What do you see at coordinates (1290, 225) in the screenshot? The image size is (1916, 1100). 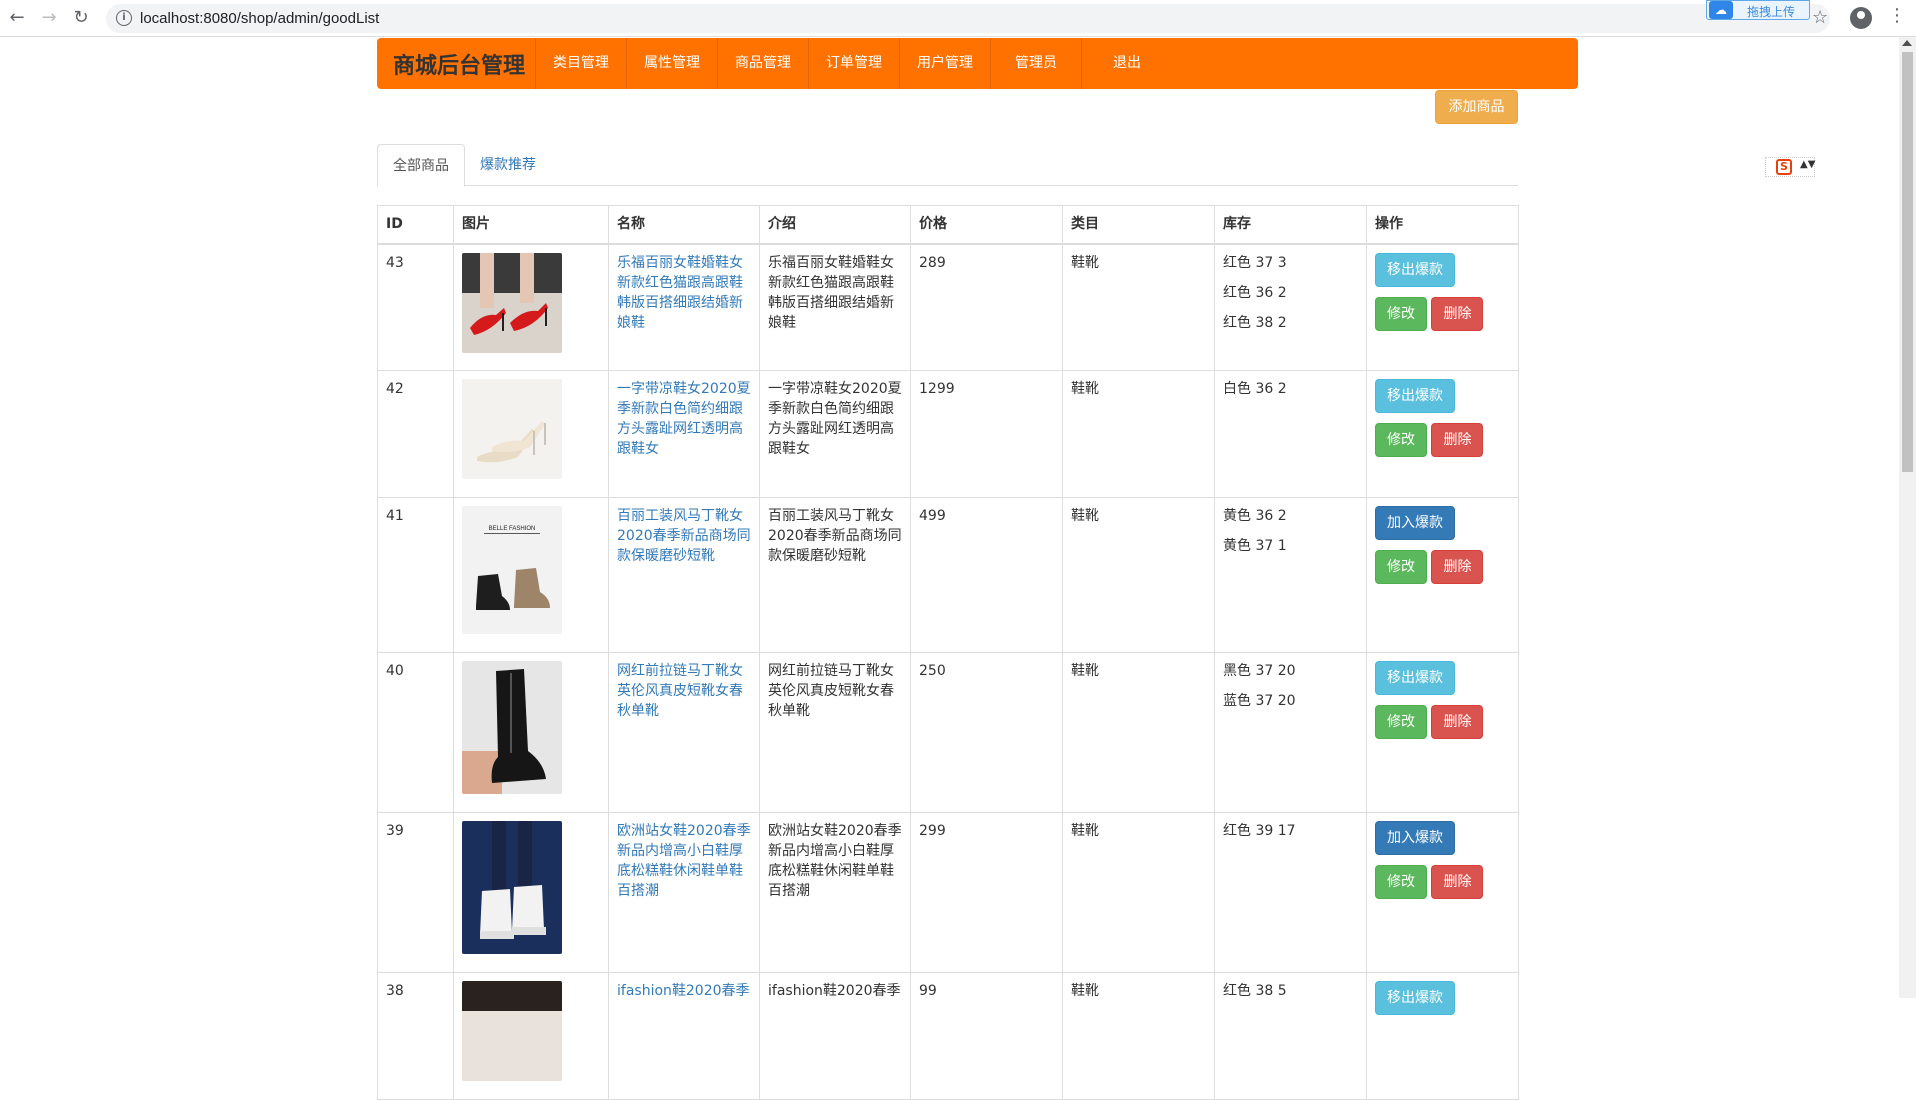 I see `col-header-stock: 库存` at bounding box center [1290, 225].